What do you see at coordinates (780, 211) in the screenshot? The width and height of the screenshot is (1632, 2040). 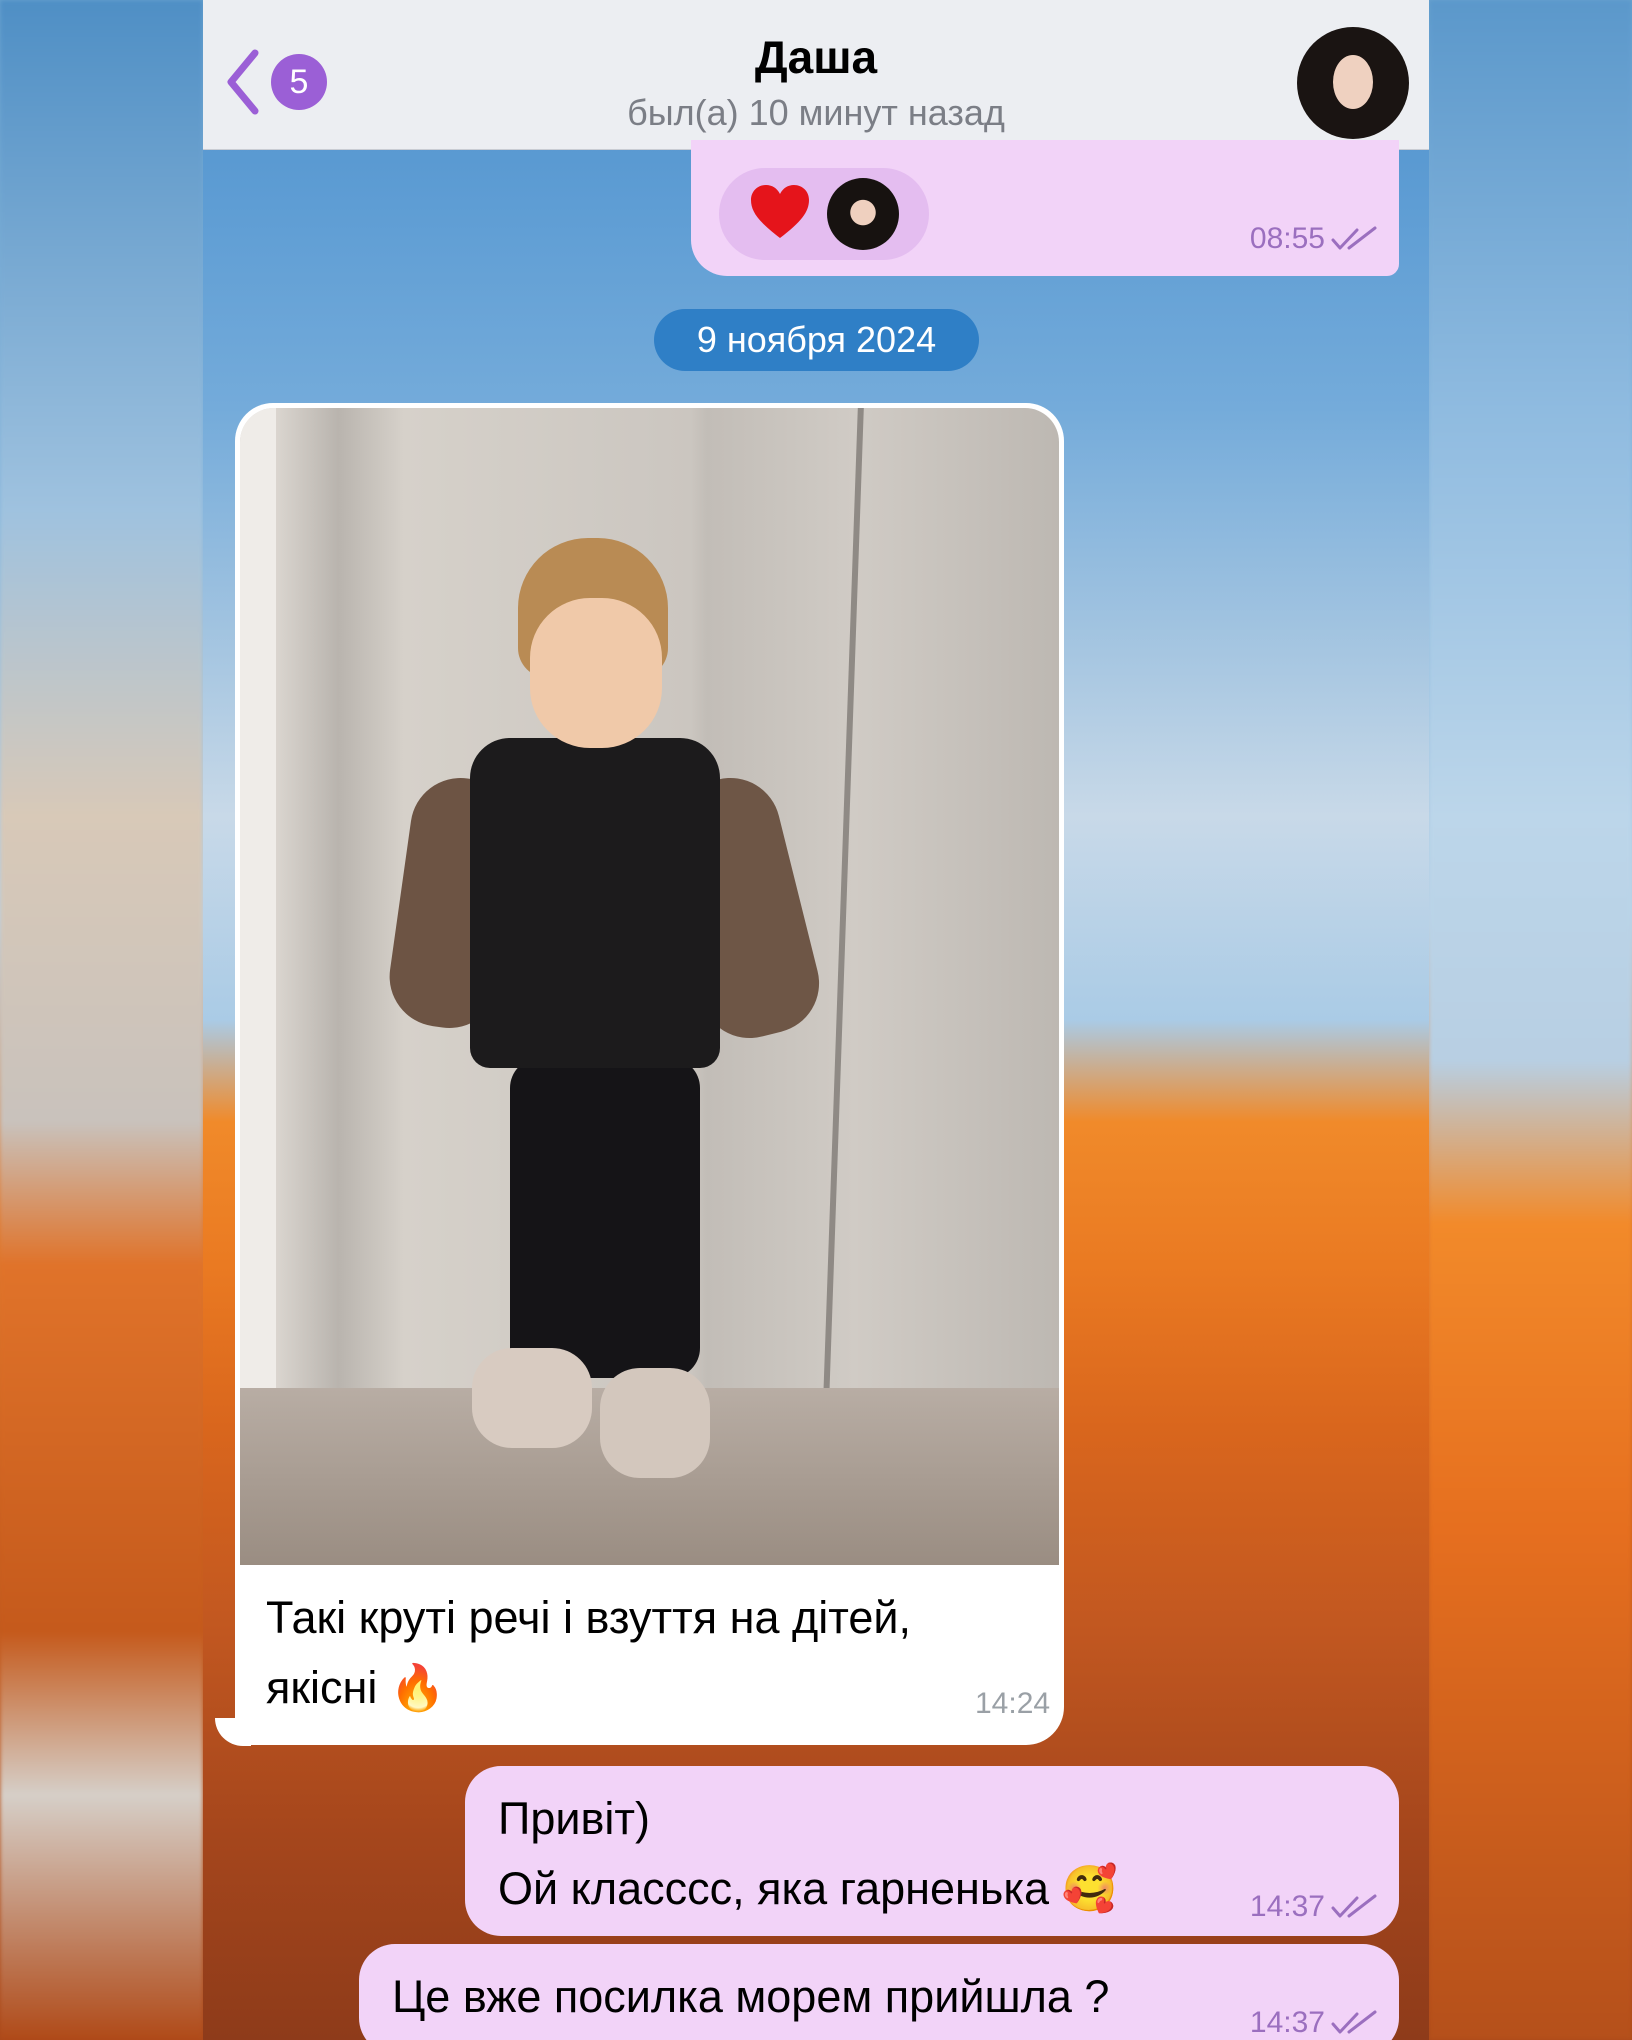 I see `heart-icon` at bounding box center [780, 211].